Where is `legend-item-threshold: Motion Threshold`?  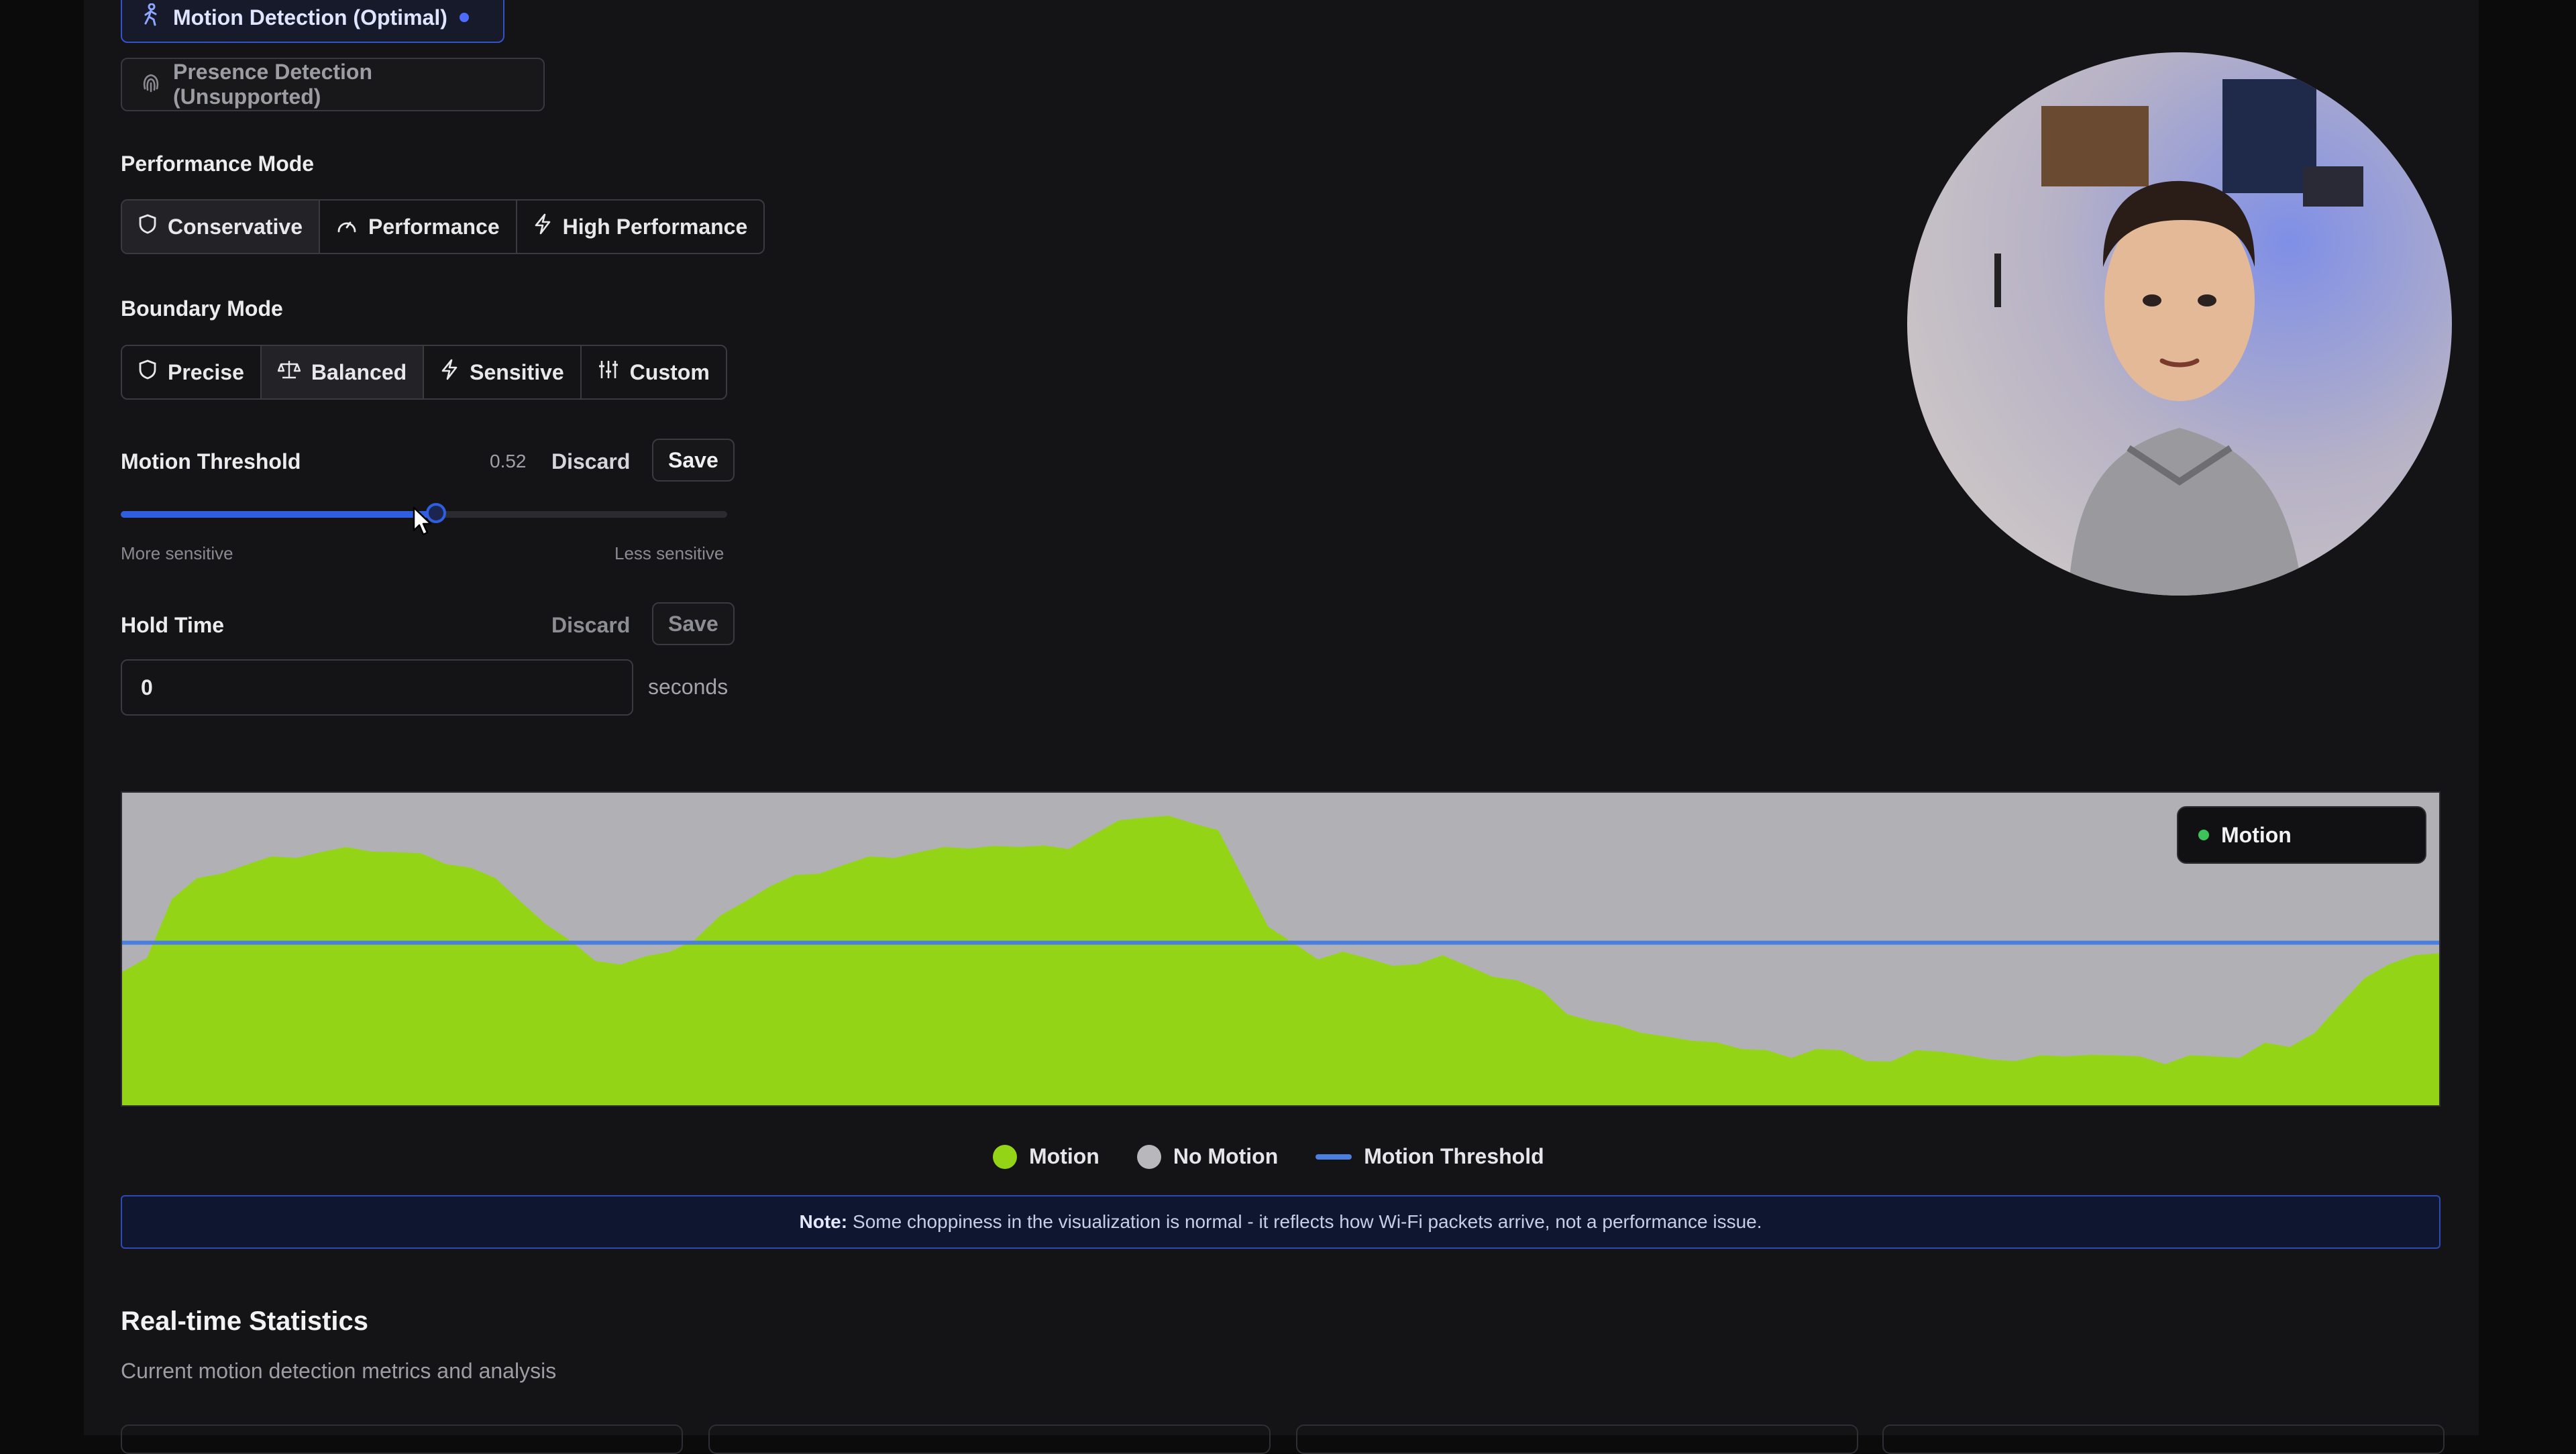 legend-item-threshold: Motion Threshold is located at coordinates (1430, 1156).